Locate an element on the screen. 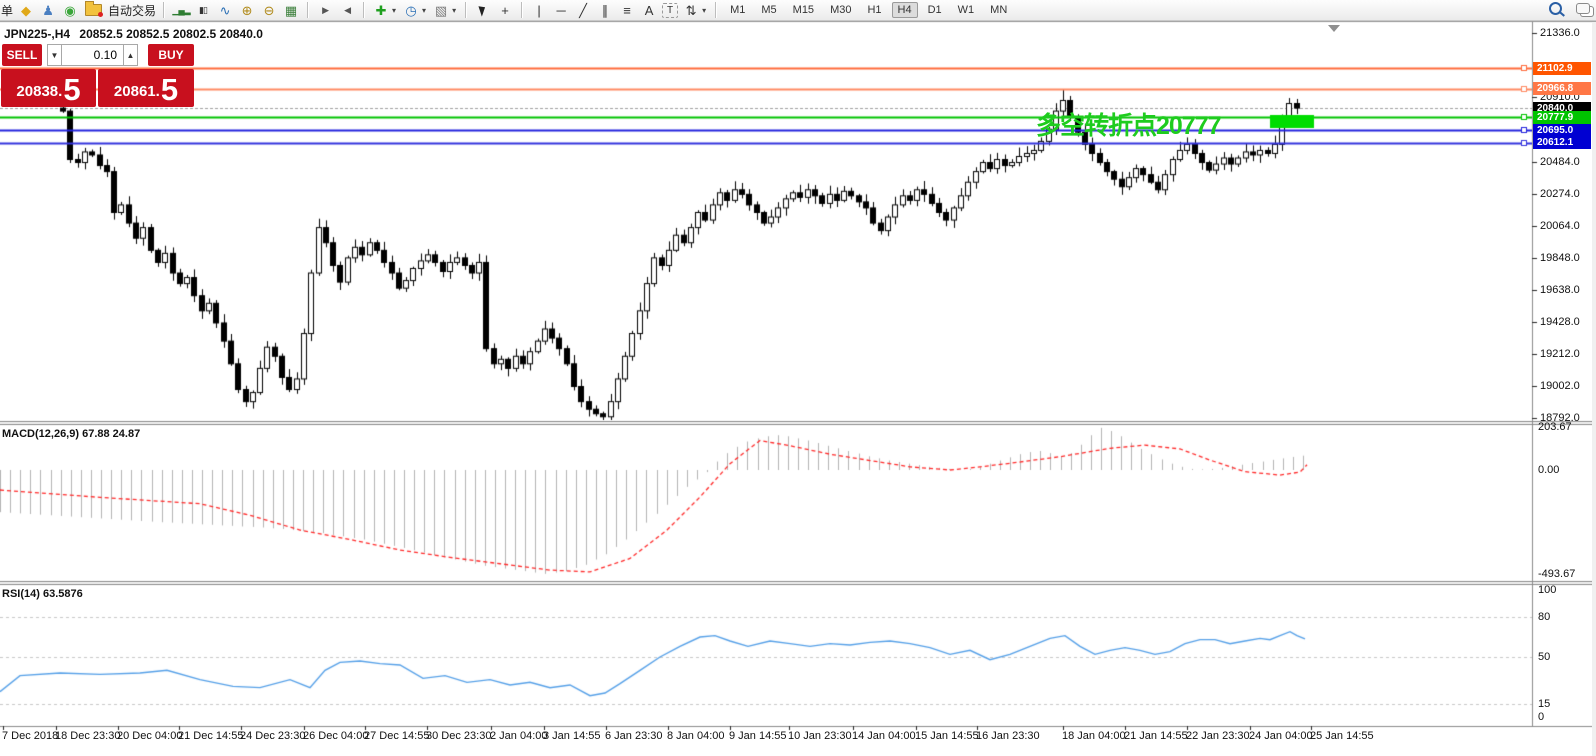  timeframe-h1: H1 is located at coordinates (874, 10).